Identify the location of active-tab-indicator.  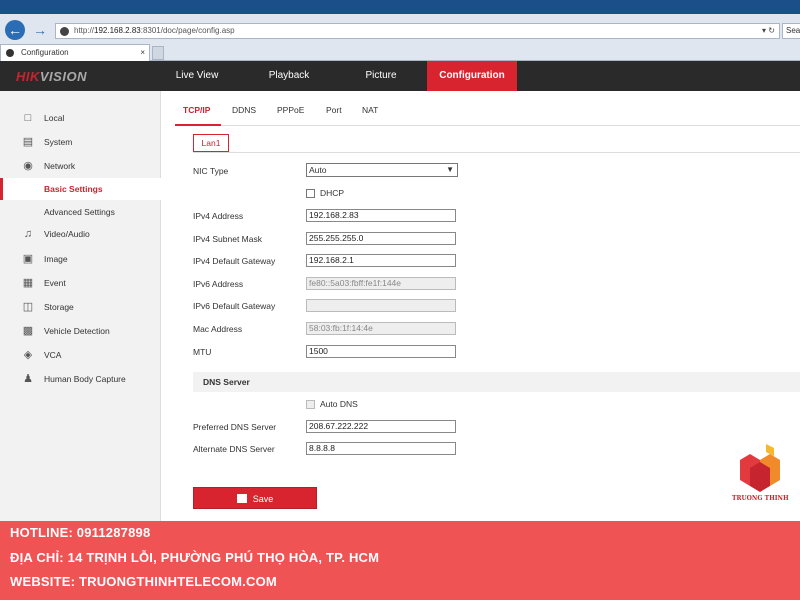
(198, 125).